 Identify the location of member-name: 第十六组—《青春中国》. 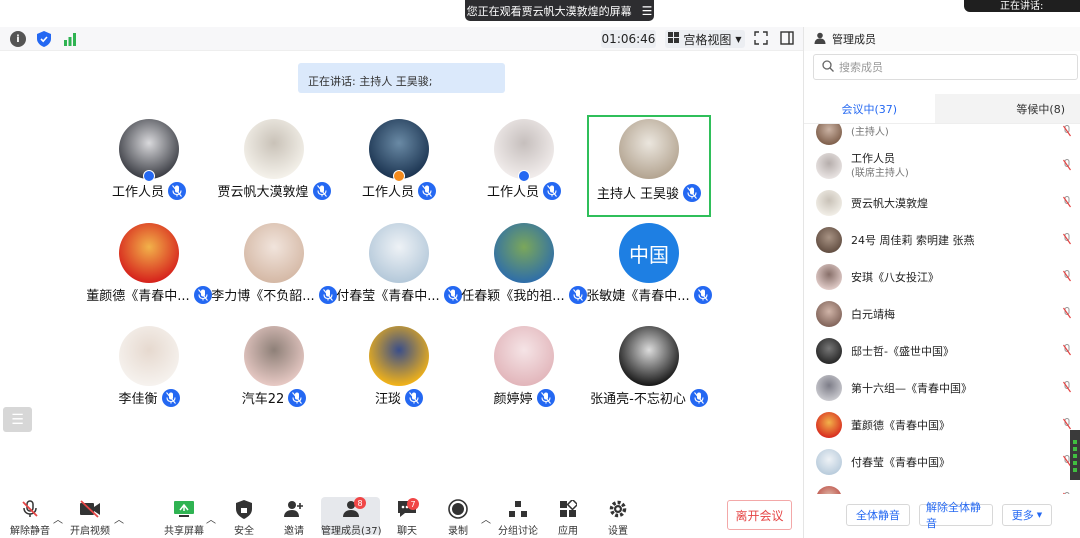
(911, 388).